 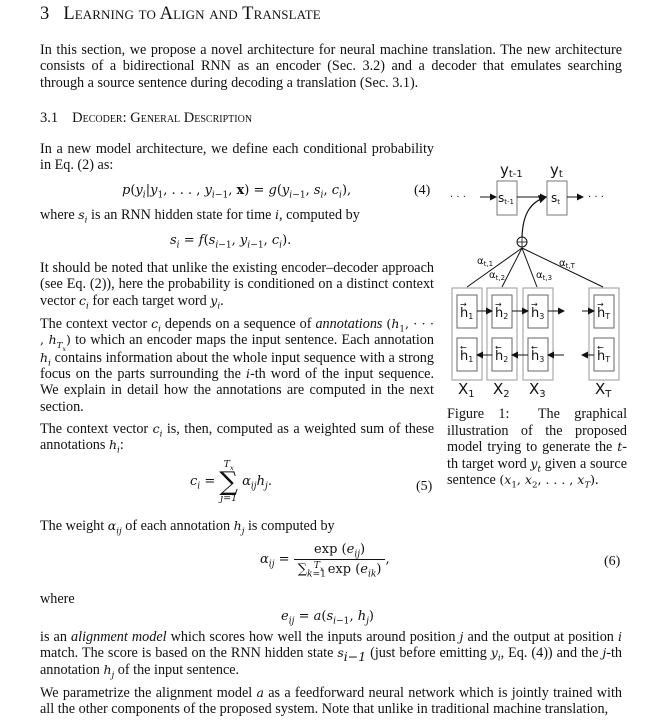 What do you see at coordinates (327, 618) in the screenshot?
I see `equation-alignment: eij = a(si−1, hj)` at bounding box center [327, 618].